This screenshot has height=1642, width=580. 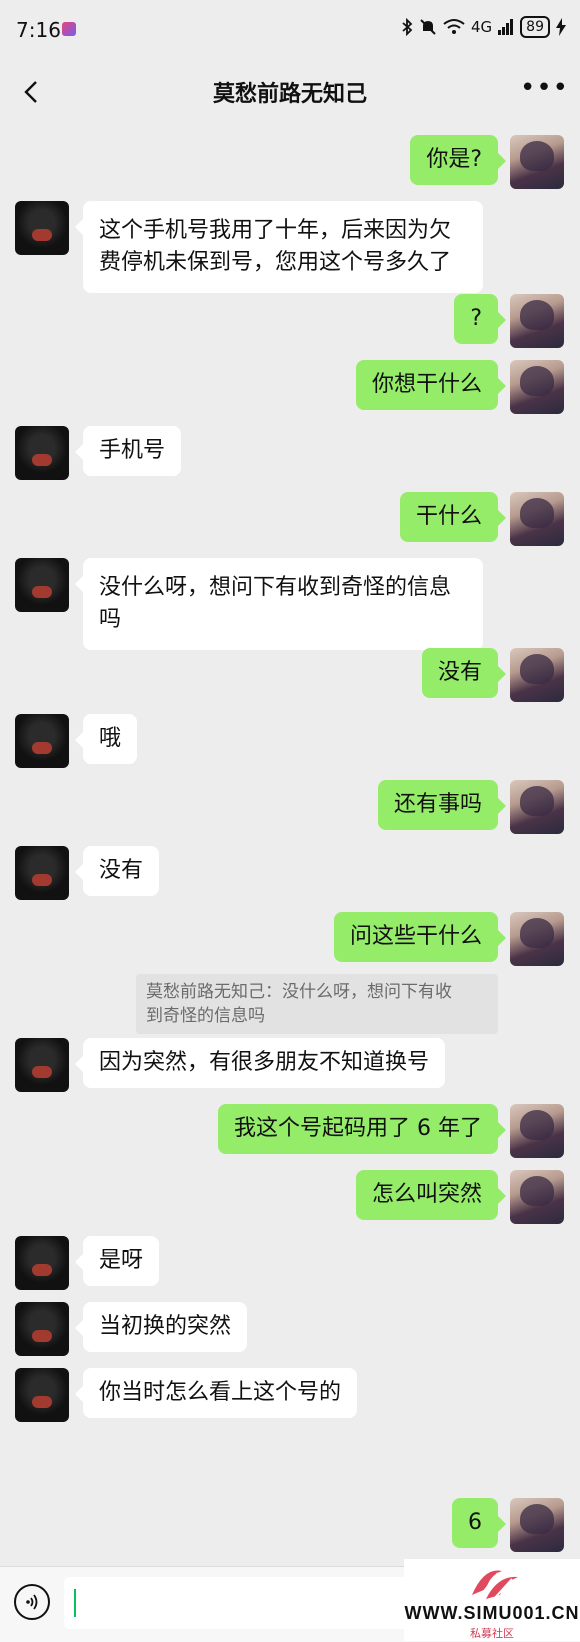 I want to click on wifi-icon, so click(x=454, y=26).